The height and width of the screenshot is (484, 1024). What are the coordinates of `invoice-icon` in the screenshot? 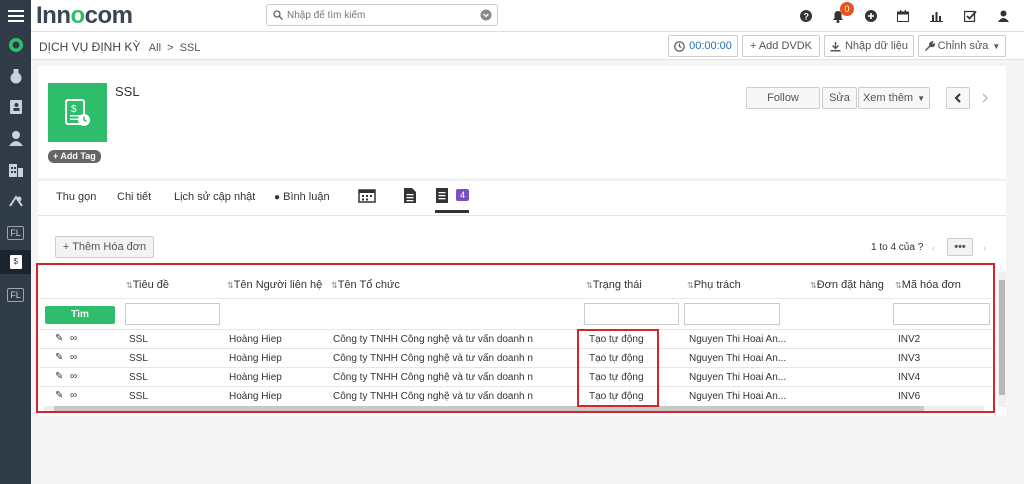 It's located at (442, 195).